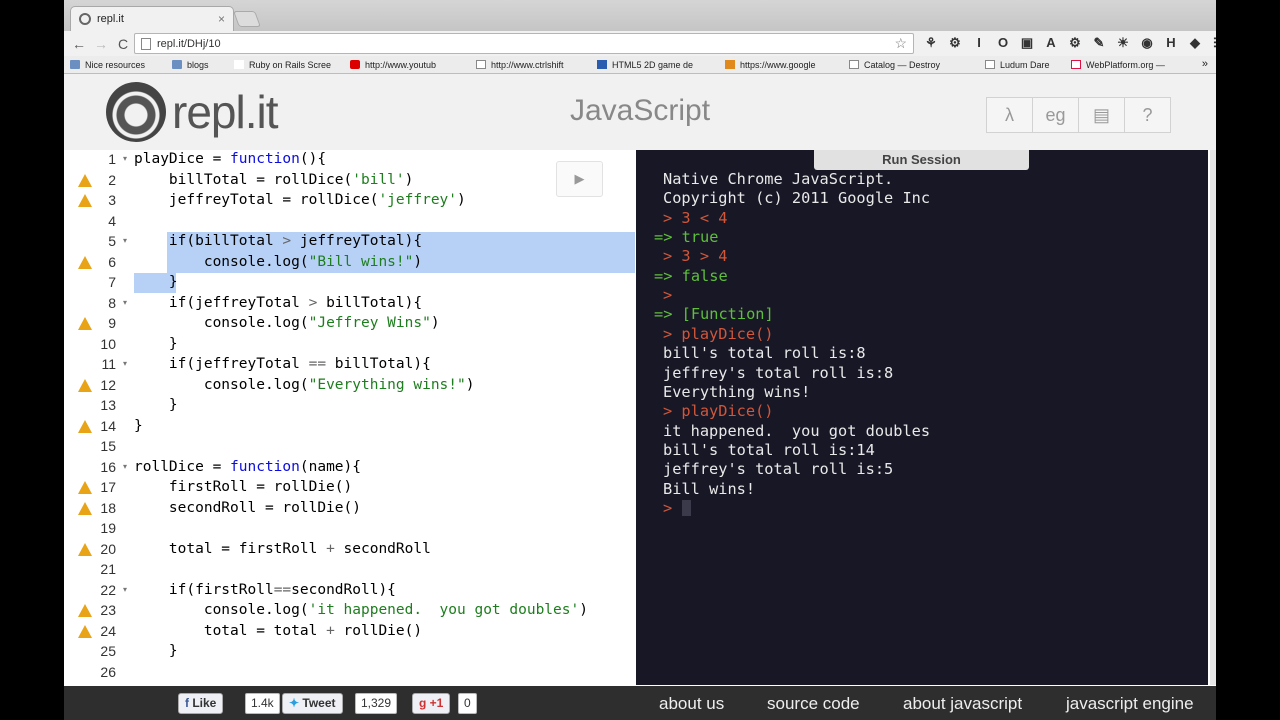 The image size is (1280, 720). I want to click on footer-link-about-javascript: about javascript, so click(962, 704).